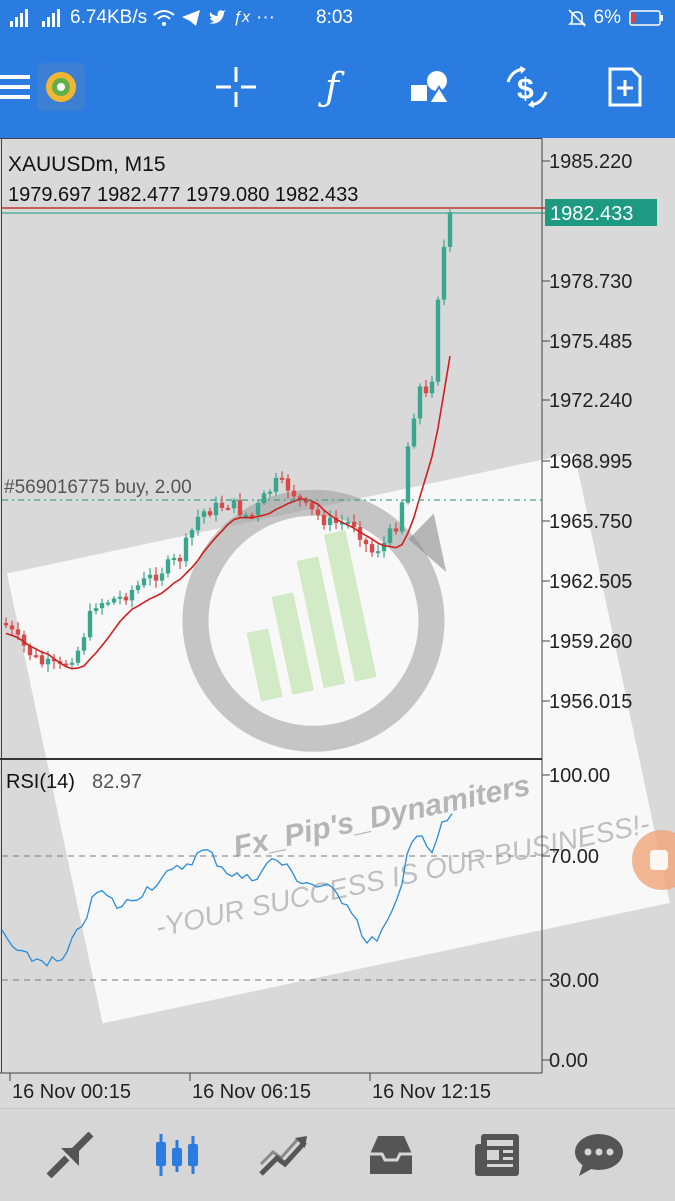 Image resolution: width=675 pixels, height=1201 pixels. I want to click on trade-icon: $, so click(527, 87).